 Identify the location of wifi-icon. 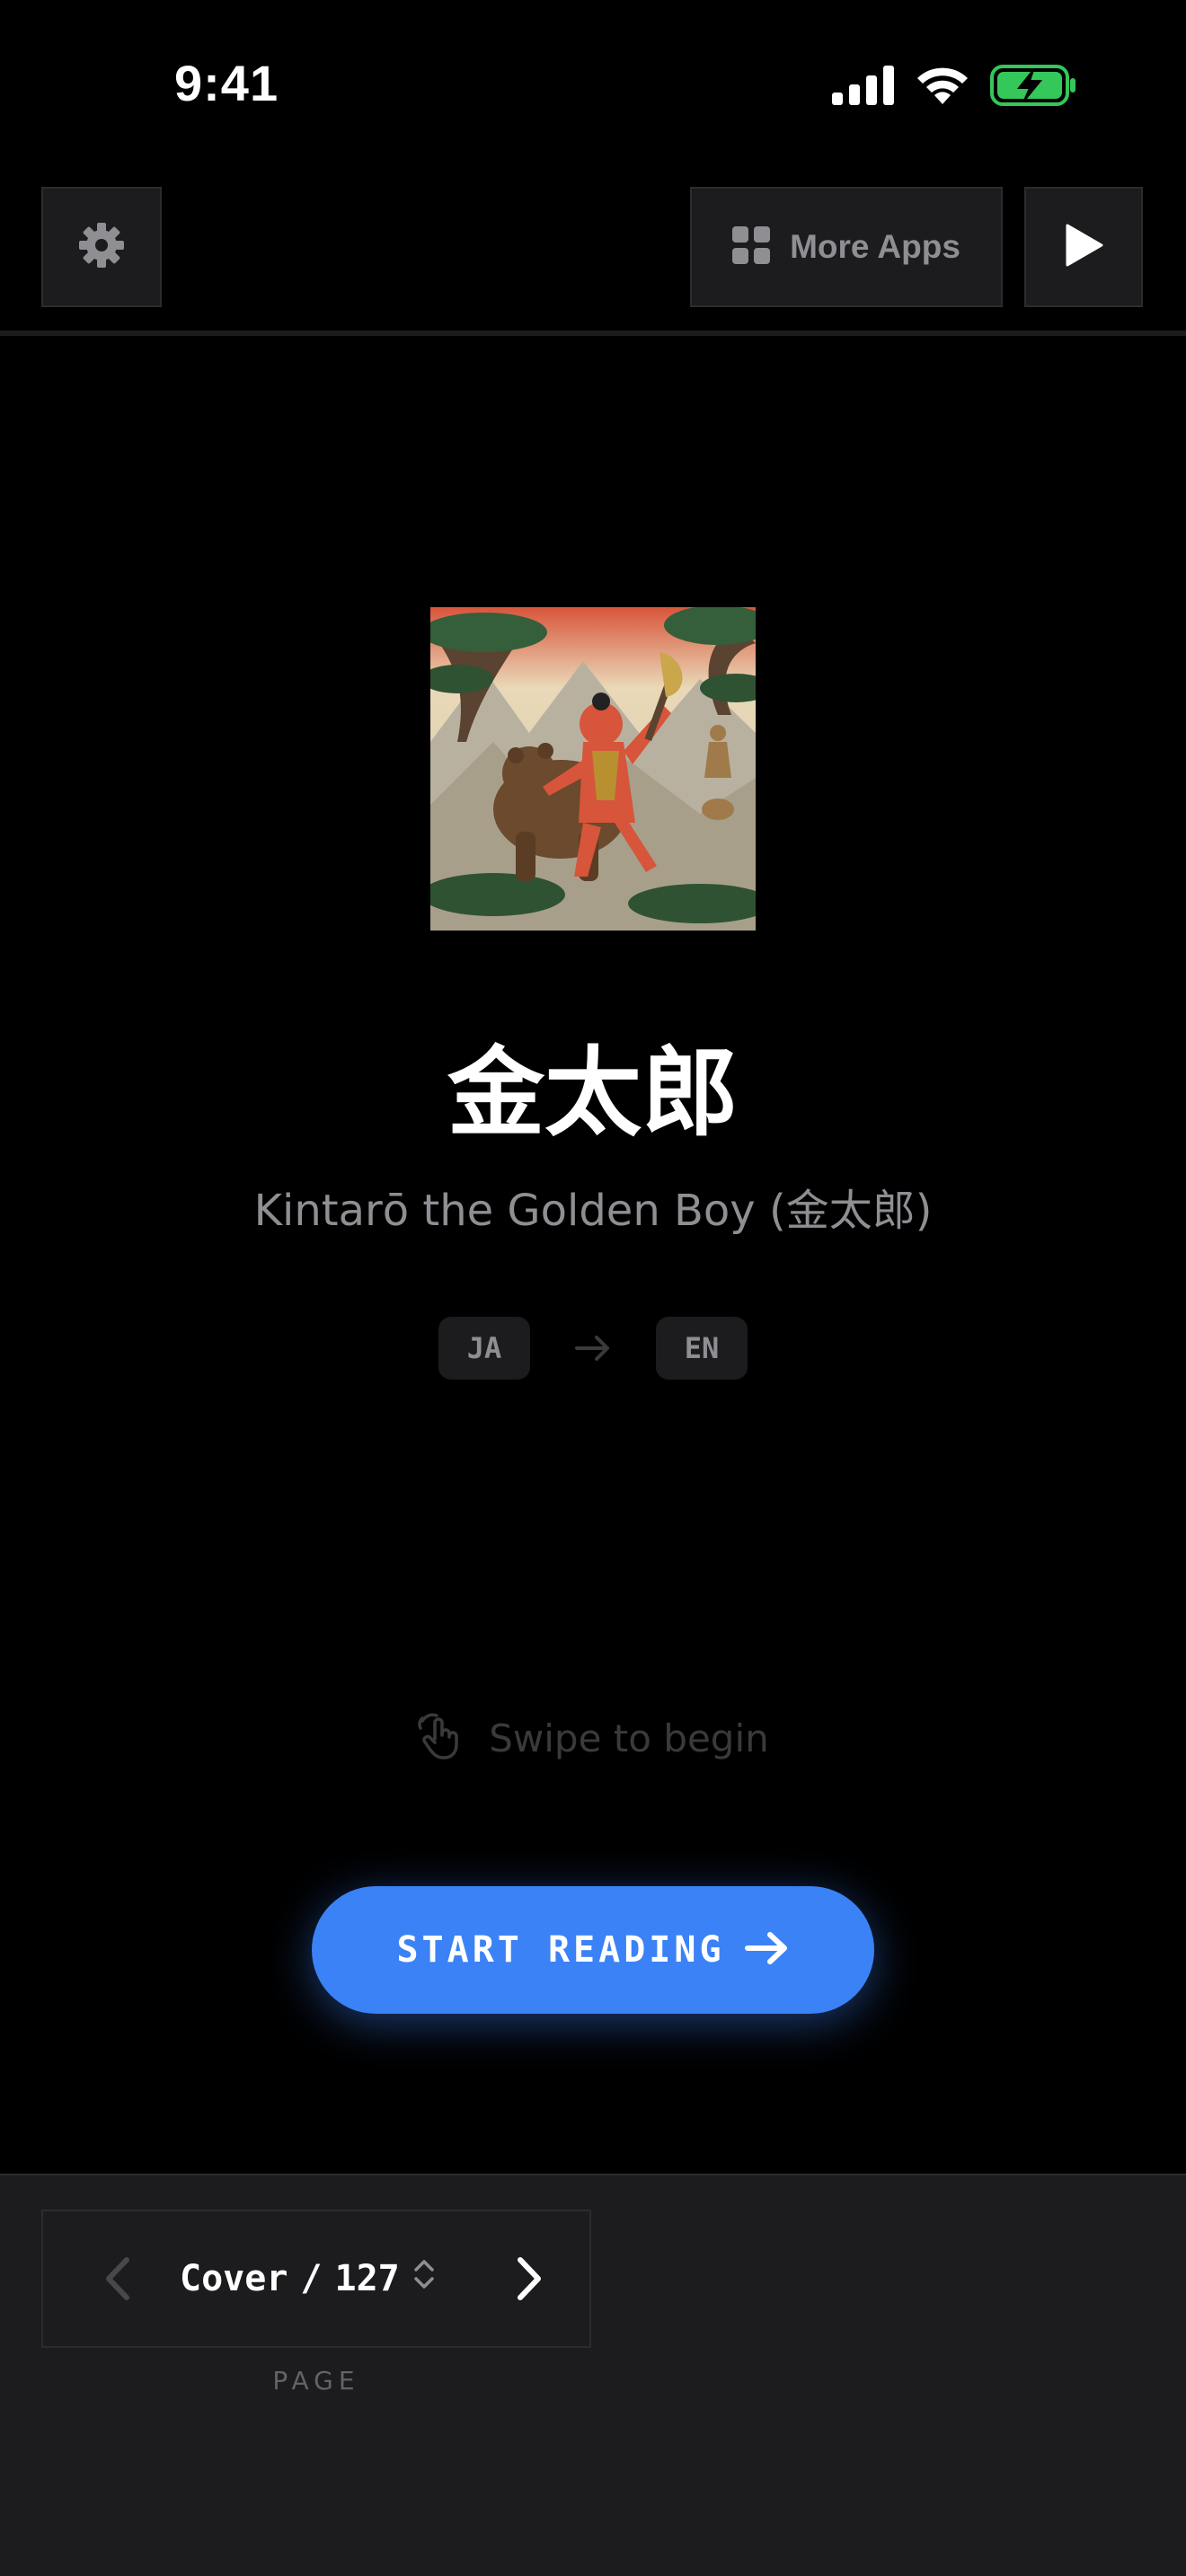
(942, 87).